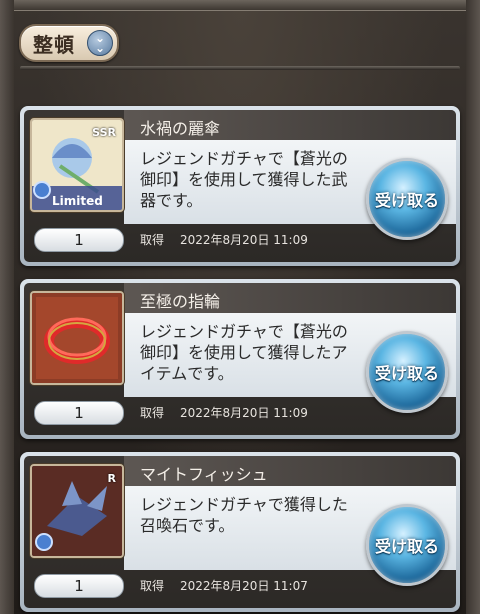 This screenshot has height=614, width=480. What do you see at coordinates (77, 165) in the screenshot?
I see `umbrella-weapon-icon: SSR Limited` at bounding box center [77, 165].